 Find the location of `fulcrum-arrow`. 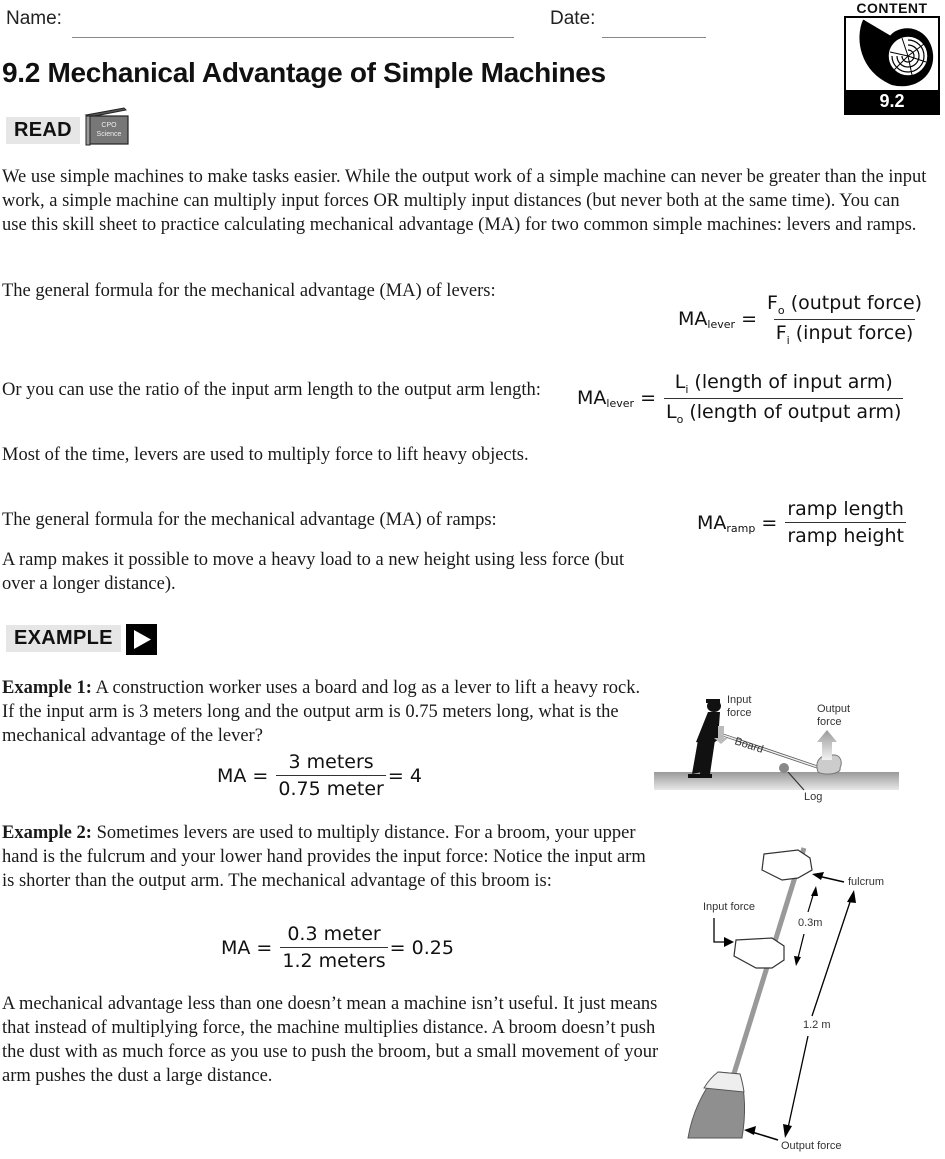

fulcrum-arrow is located at coordinates (818, 876).